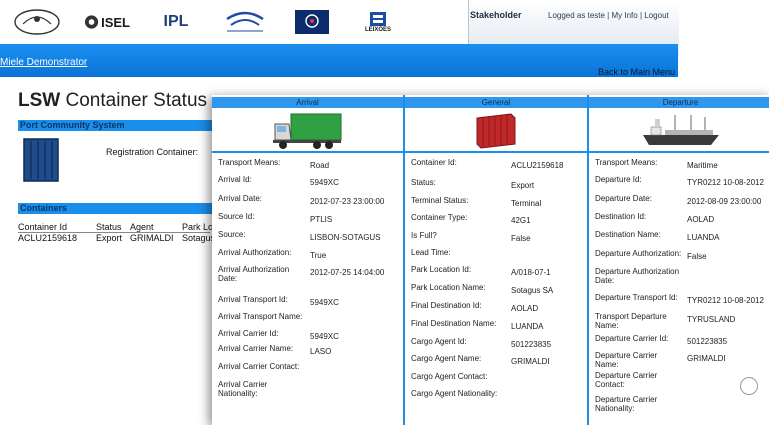  I want to click on departure-field-label: Transport Departure Name:, so click(631, 321).